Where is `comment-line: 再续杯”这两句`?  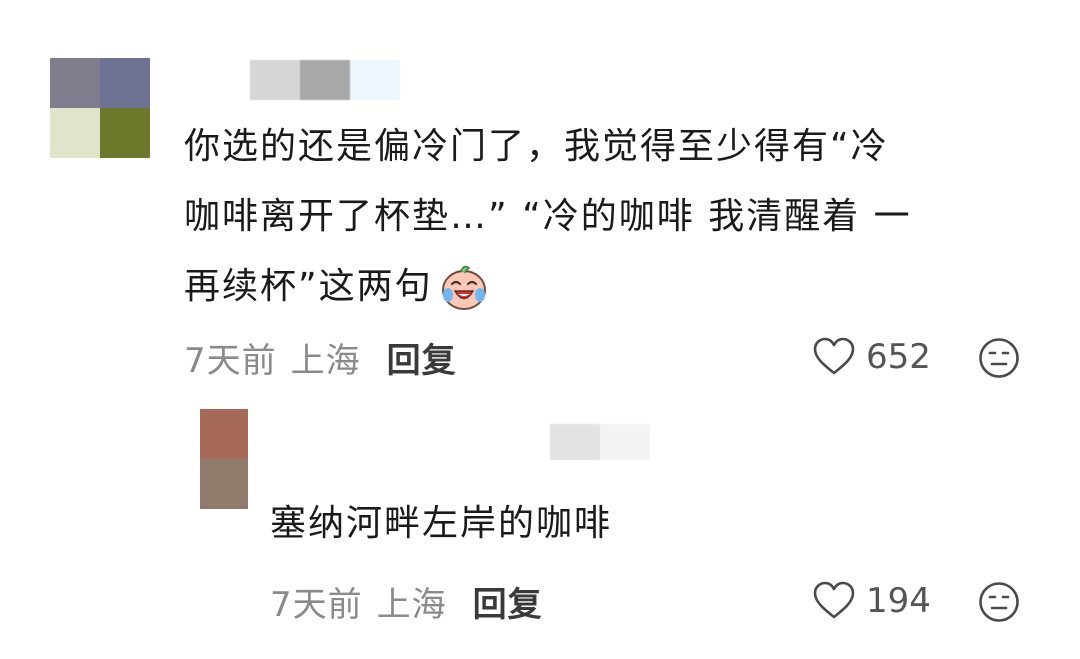
comment-line: 再续杯”这两句 is located at coordinates (624, 287).